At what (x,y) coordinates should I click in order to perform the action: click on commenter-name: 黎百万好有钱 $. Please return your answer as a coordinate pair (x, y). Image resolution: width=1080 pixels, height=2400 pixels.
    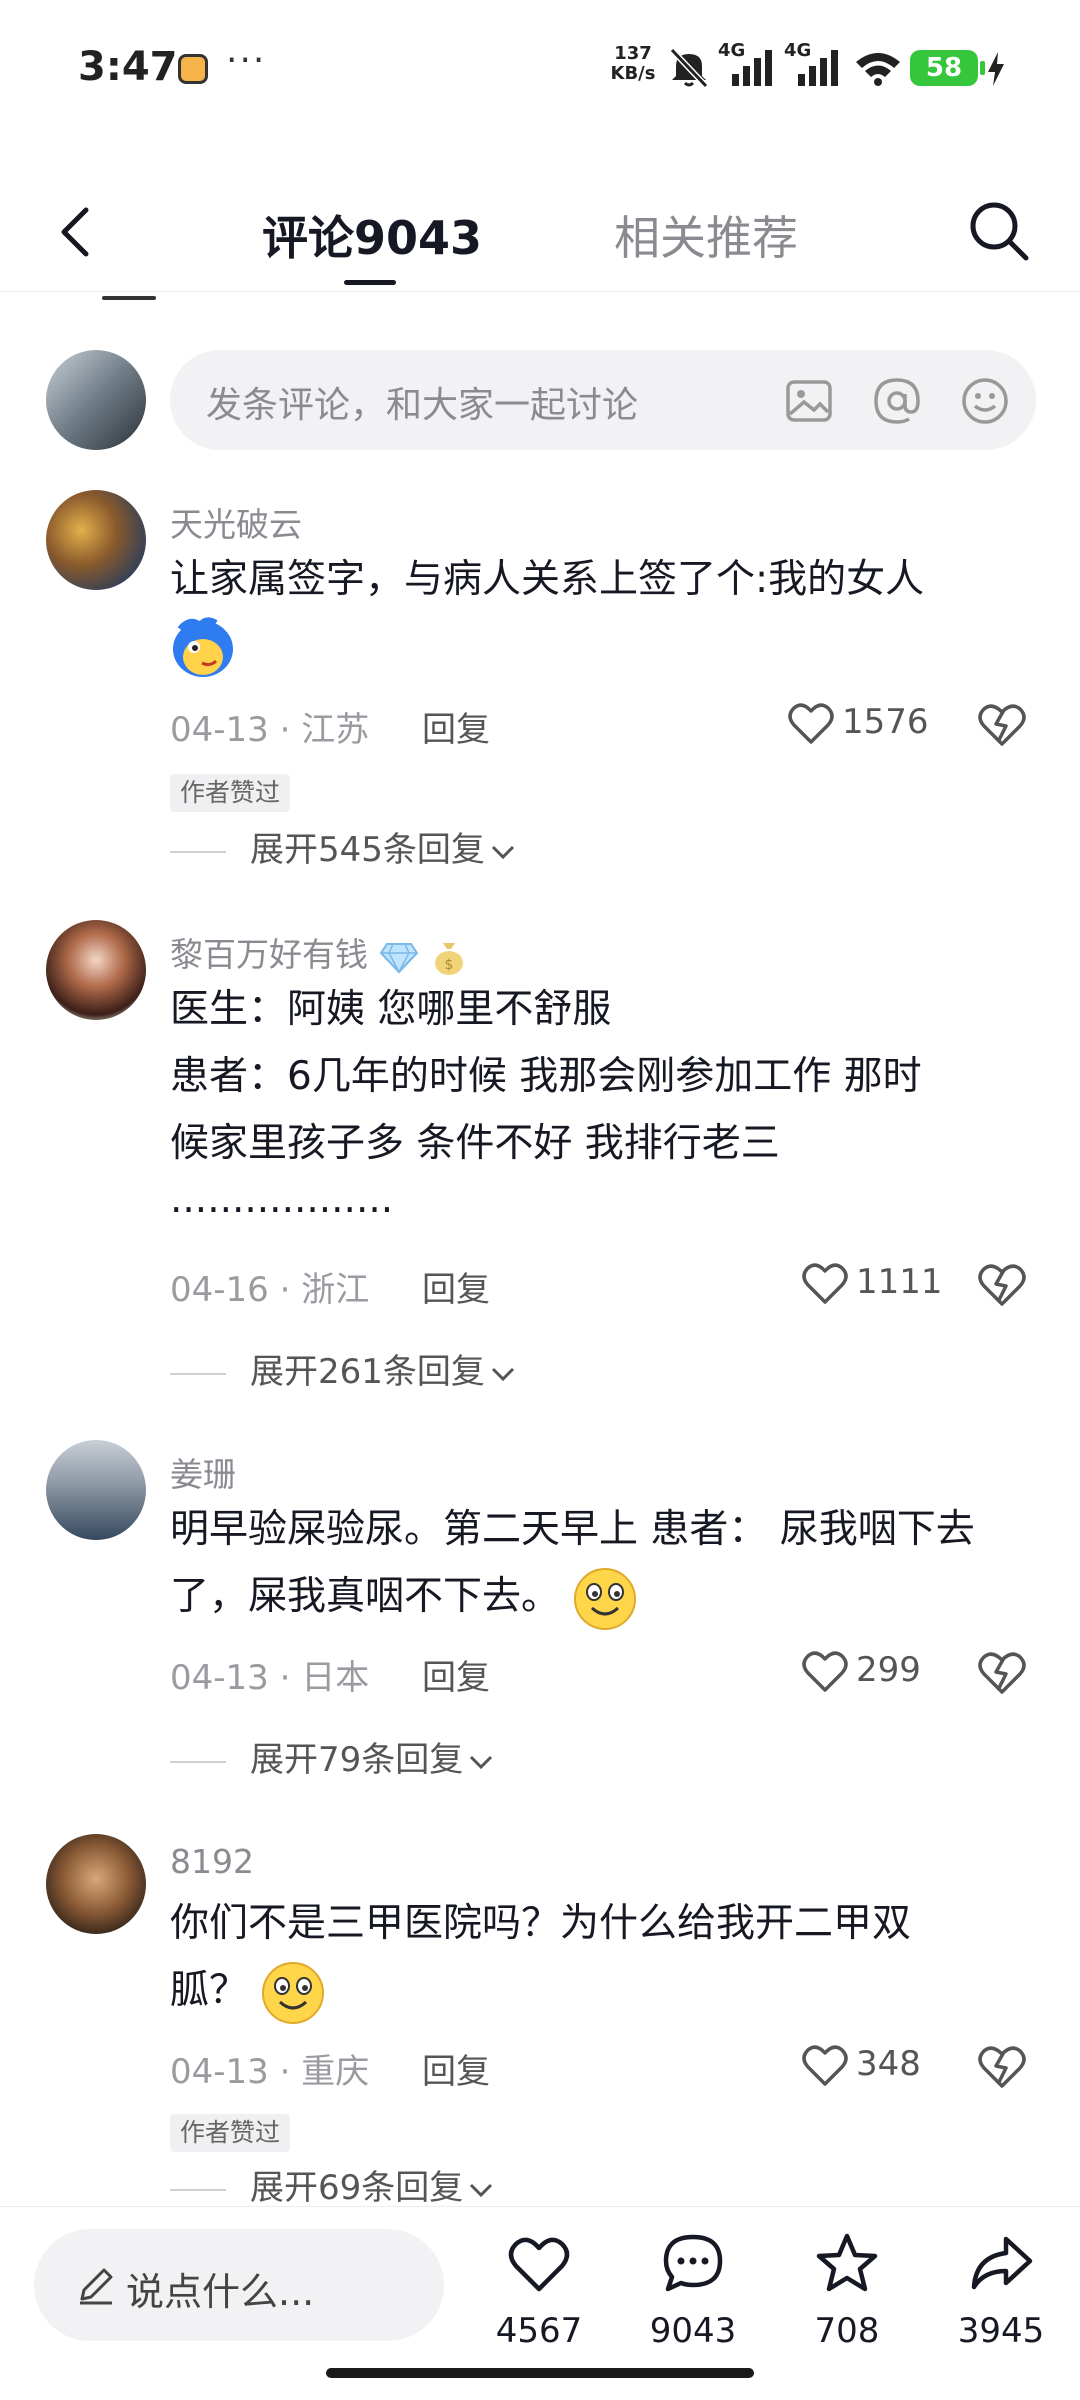
    Looking at the image, I should click on (319, 952).